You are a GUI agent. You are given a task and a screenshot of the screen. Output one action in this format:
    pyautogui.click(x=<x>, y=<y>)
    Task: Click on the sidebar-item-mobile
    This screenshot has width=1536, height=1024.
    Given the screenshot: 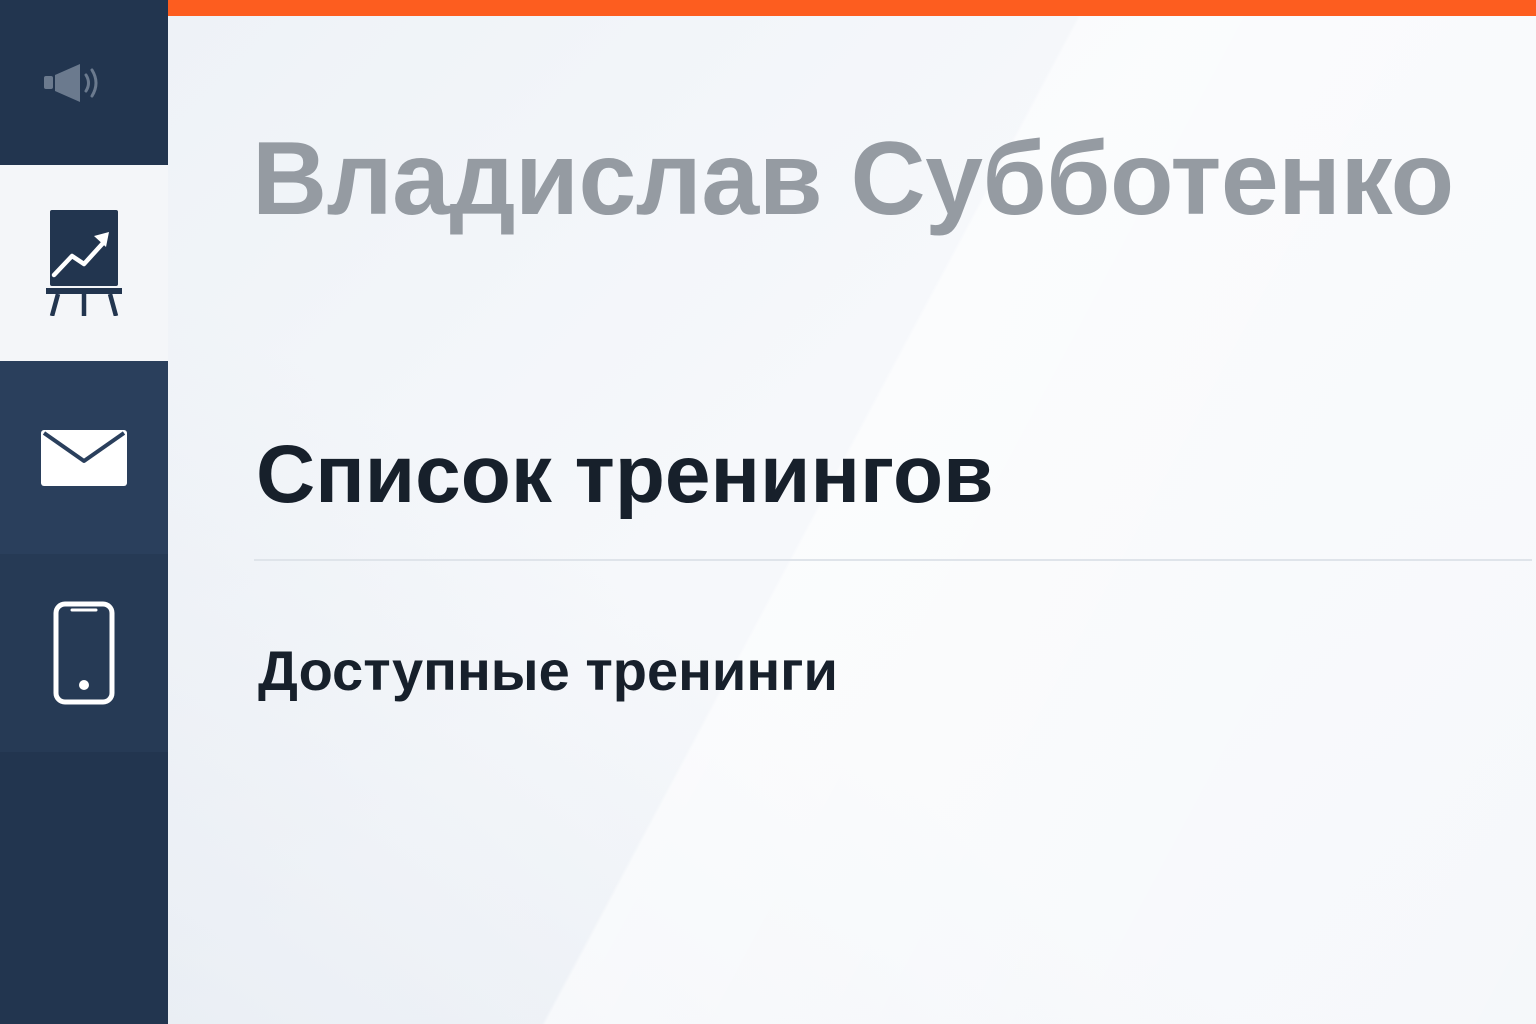 What is the action you would take?
    pyautogui.click(x=84, y=653)
    